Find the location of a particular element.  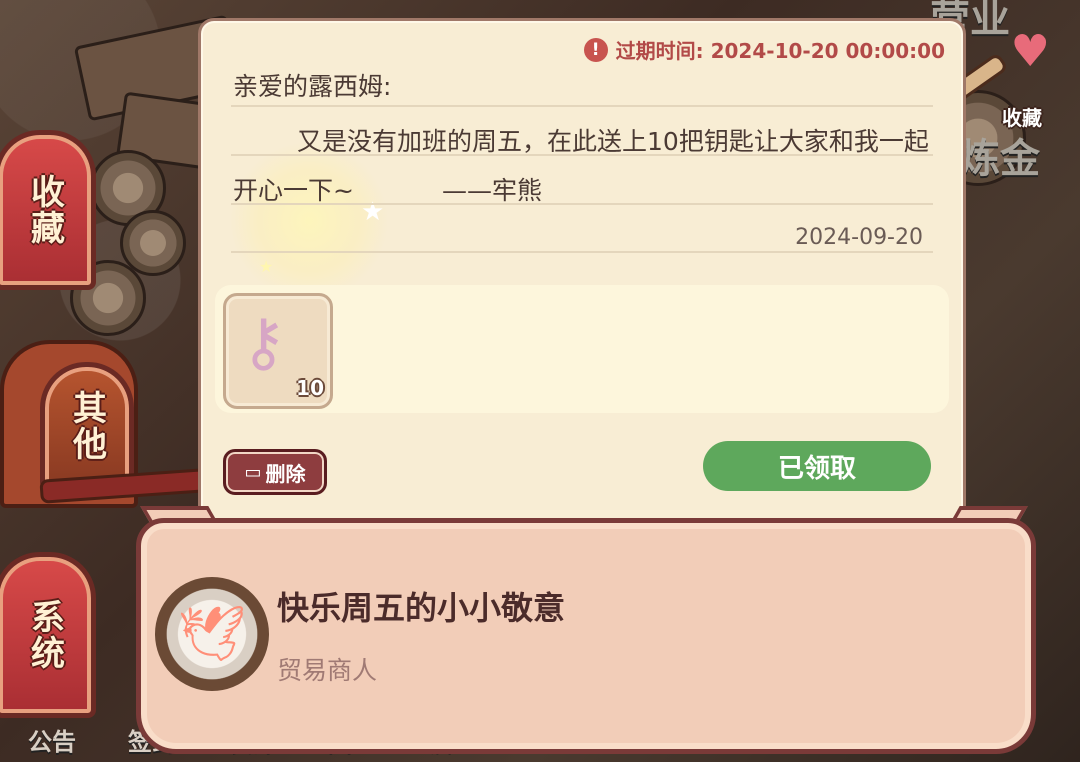

mail-sender: 贸易商人 is located at coordinates (327, 670).